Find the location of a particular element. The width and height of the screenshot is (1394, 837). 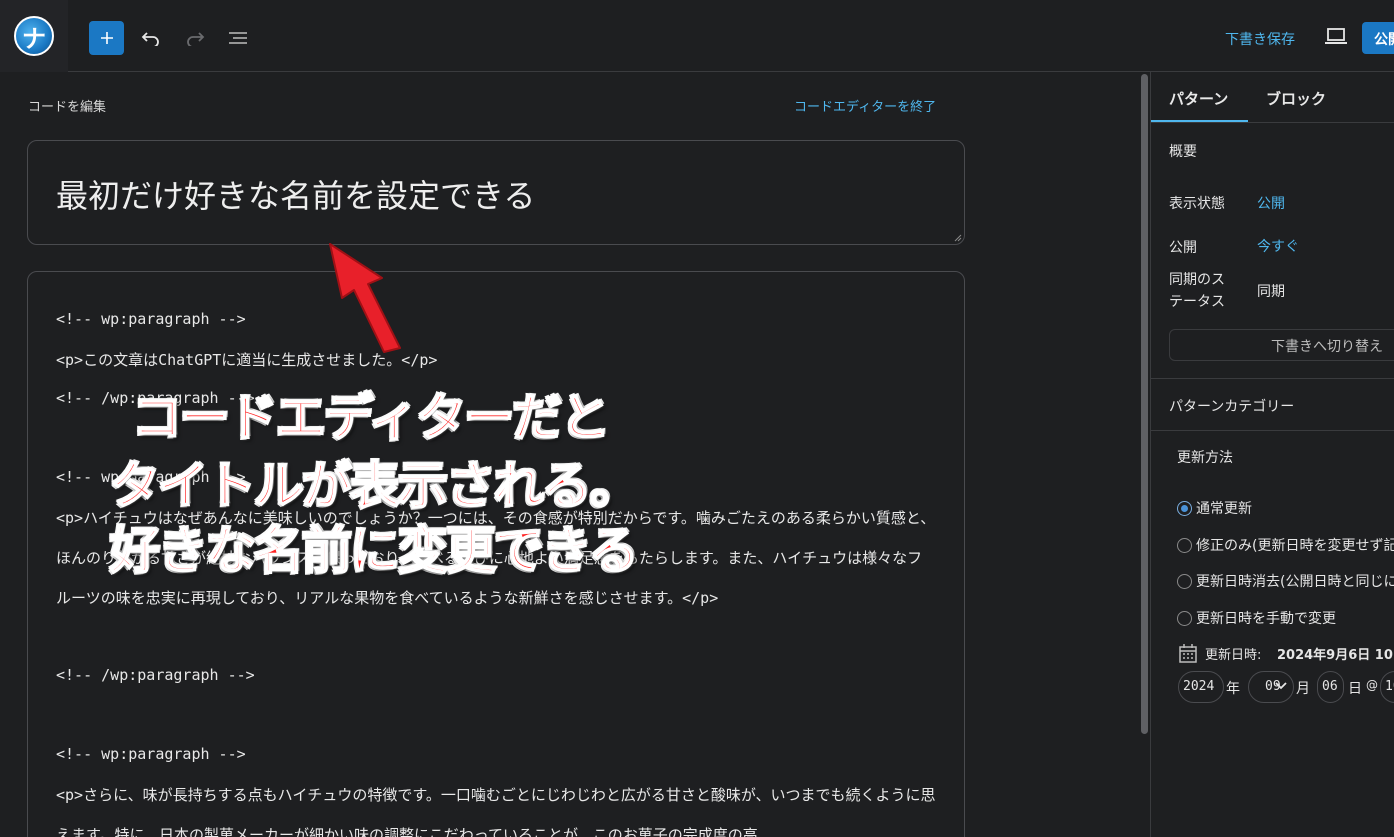

visibility-label: 表示状態 is located at coordinates (1197, 204).